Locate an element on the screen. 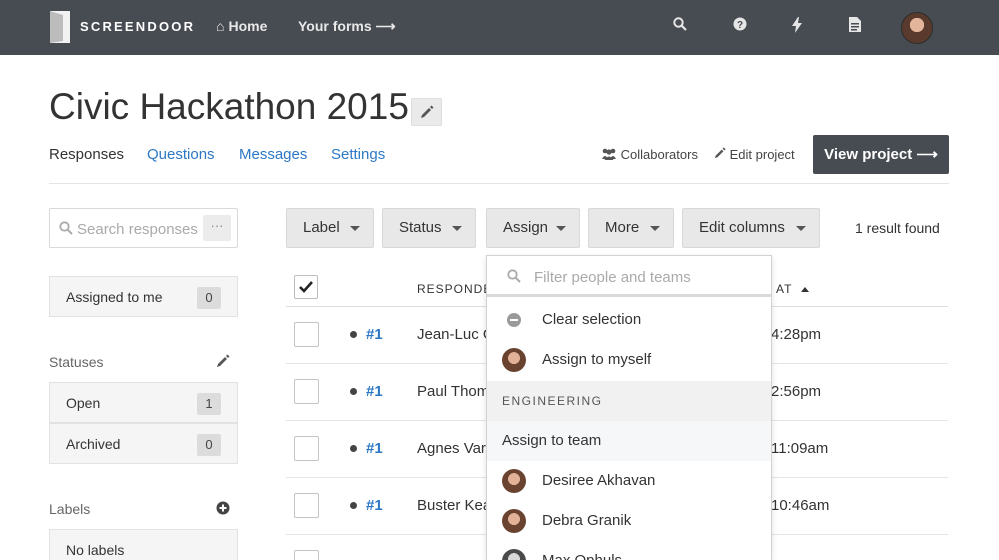  respondent-name: Jean-Luc Godard is located at coordinates (452, 334).